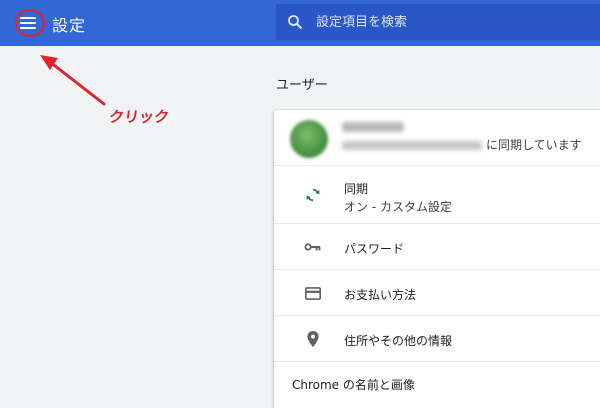 The width and height of the screenshot is (600, 408). What do you see at coordinates (353, 385) in the screenshot?
I see `settings-item-label: Chrome の名前と画像` at bounding box center [353, 385].